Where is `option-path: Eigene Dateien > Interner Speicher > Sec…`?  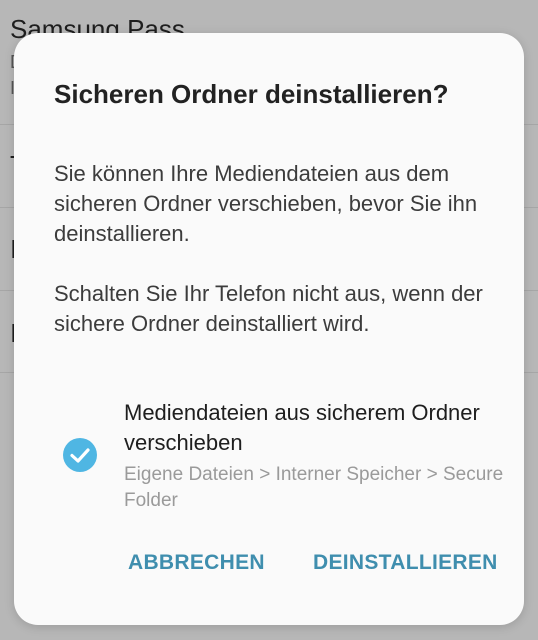 option-path: Eigene Dateien > Interner Speicher > Sec… is located at coordinates (314, 487).